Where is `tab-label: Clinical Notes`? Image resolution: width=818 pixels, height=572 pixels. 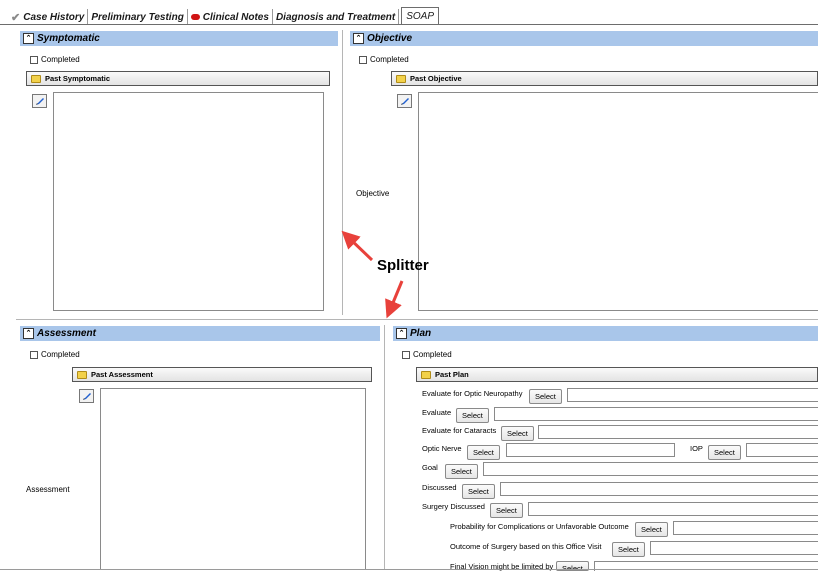 tab-label: Clinical Notes is located at coordinates (235, 17).